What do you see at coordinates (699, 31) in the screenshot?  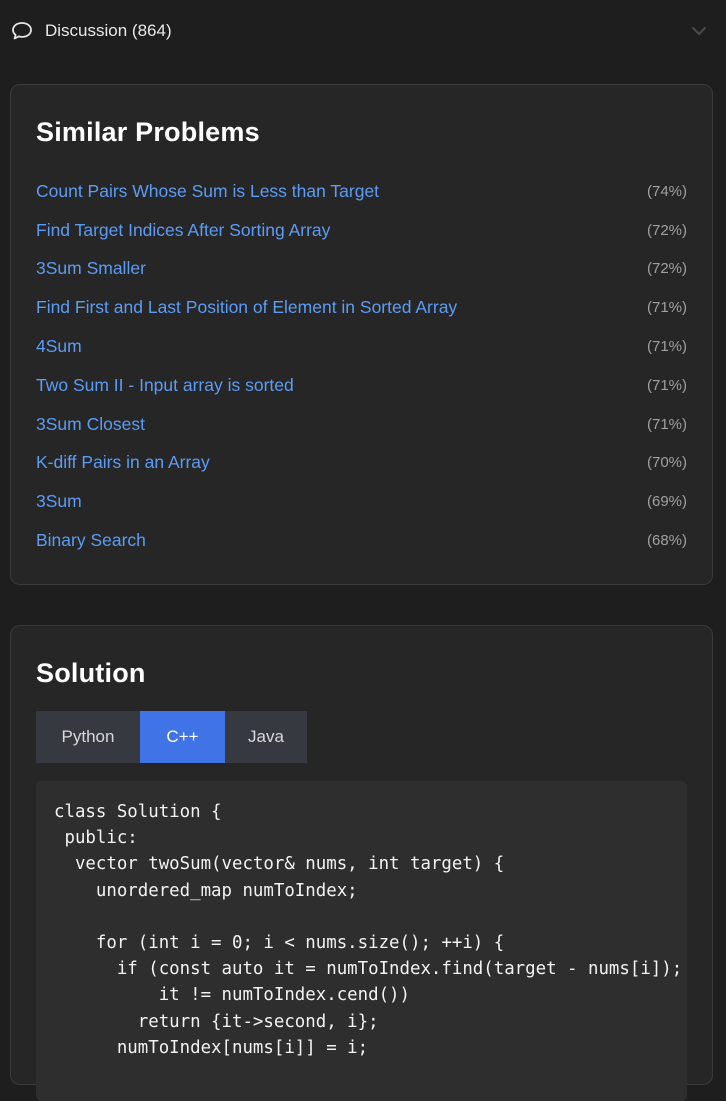 I see `chevron-down-icon` at bounding box center [699, 31].